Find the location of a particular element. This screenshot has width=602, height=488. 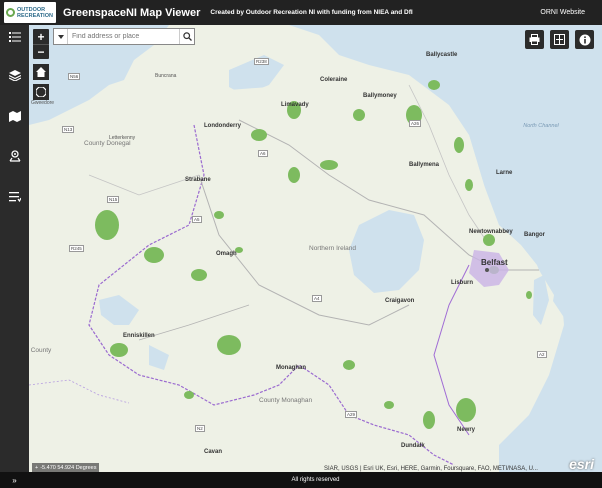

place-larne: Larne is located at coordinates (504, 173).